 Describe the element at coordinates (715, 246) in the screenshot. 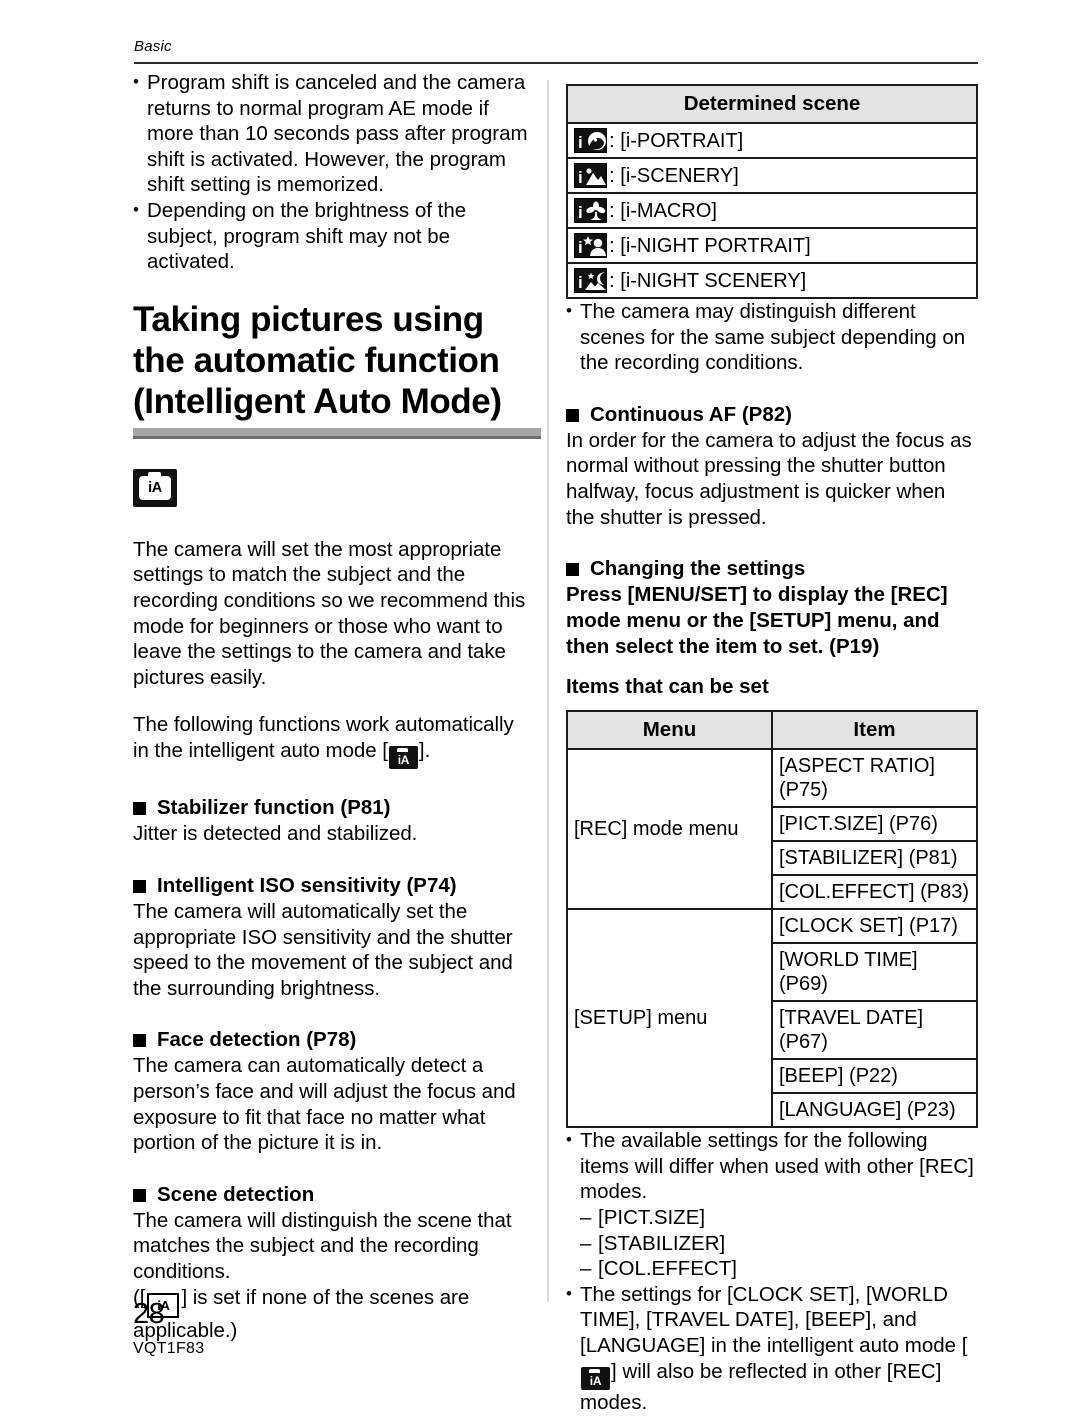

I see `scene-label: [i-NIGHT PORTRAIT]` at that location.